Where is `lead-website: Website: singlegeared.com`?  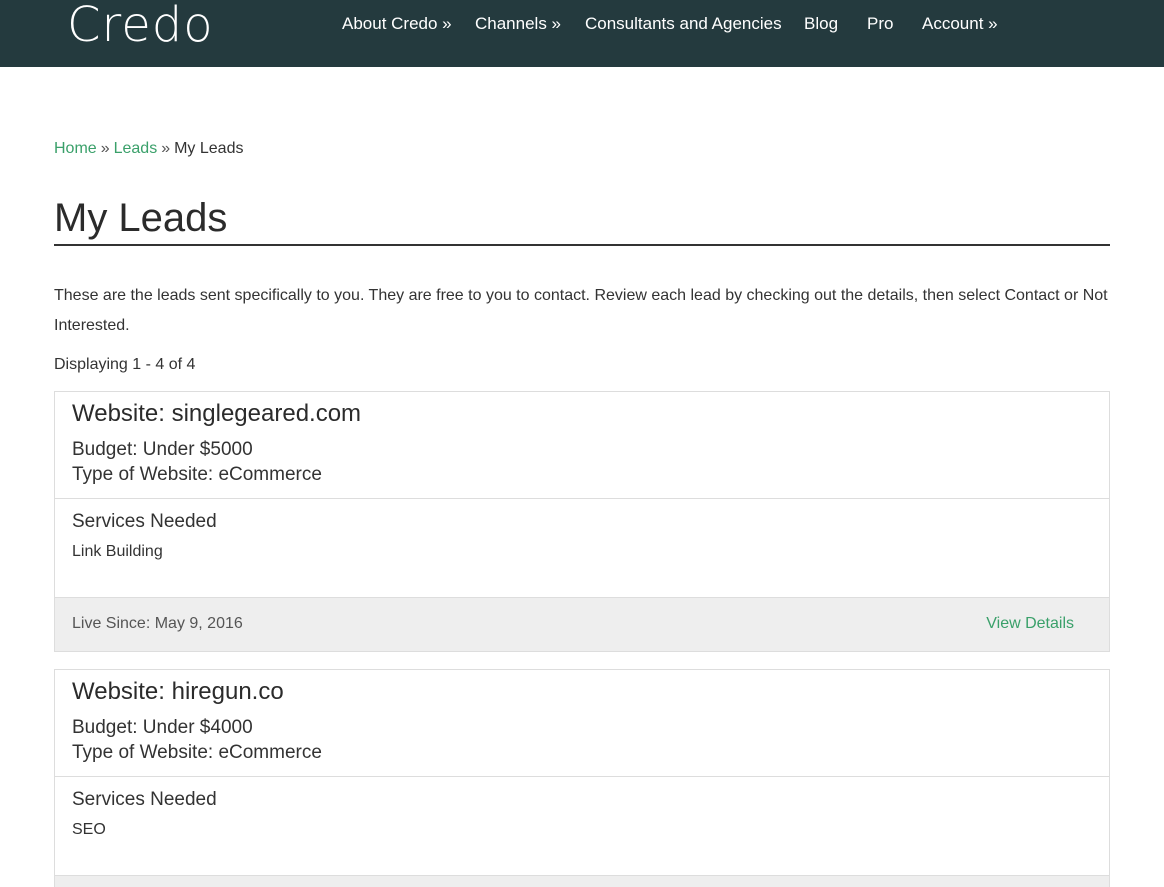
lead-website: Website: singlegeared.com is located at coordinates (217, 413).